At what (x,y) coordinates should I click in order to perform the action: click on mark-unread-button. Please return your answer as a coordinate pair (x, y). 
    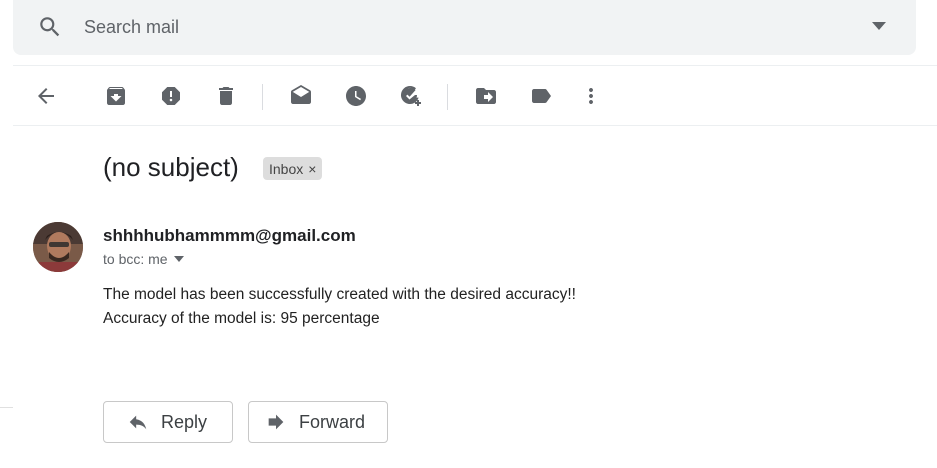
    Looking at the image, I should click on (301, 96).